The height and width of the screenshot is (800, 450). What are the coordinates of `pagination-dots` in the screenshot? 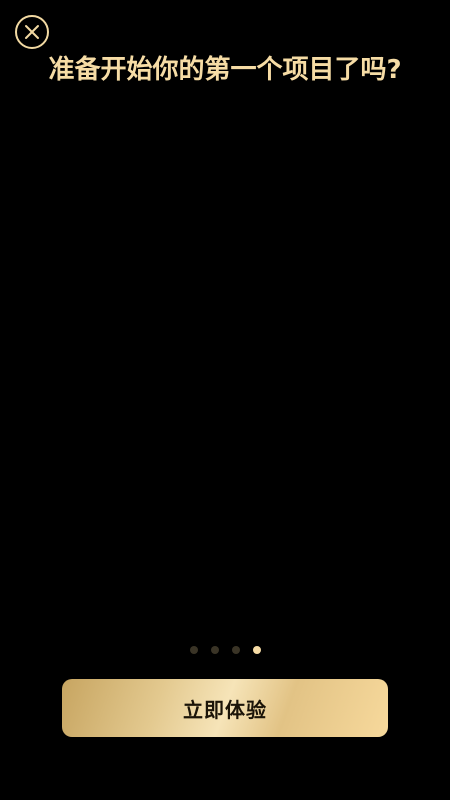 It's located at (225, 650).